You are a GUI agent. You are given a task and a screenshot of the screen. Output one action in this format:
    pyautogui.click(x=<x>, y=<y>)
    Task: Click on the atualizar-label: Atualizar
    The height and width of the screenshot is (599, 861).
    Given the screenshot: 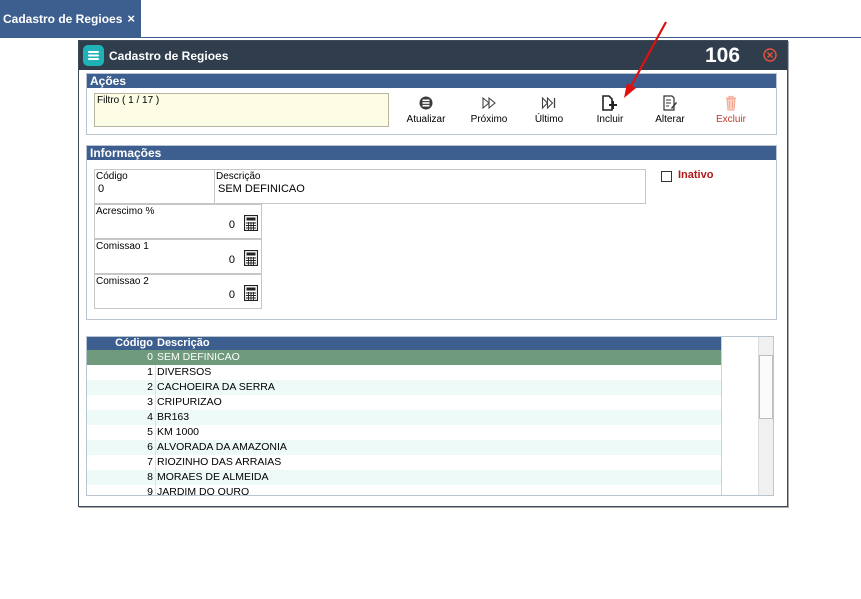 What is the action you would take?
    pyautogui.click(x=426, y=119)
    